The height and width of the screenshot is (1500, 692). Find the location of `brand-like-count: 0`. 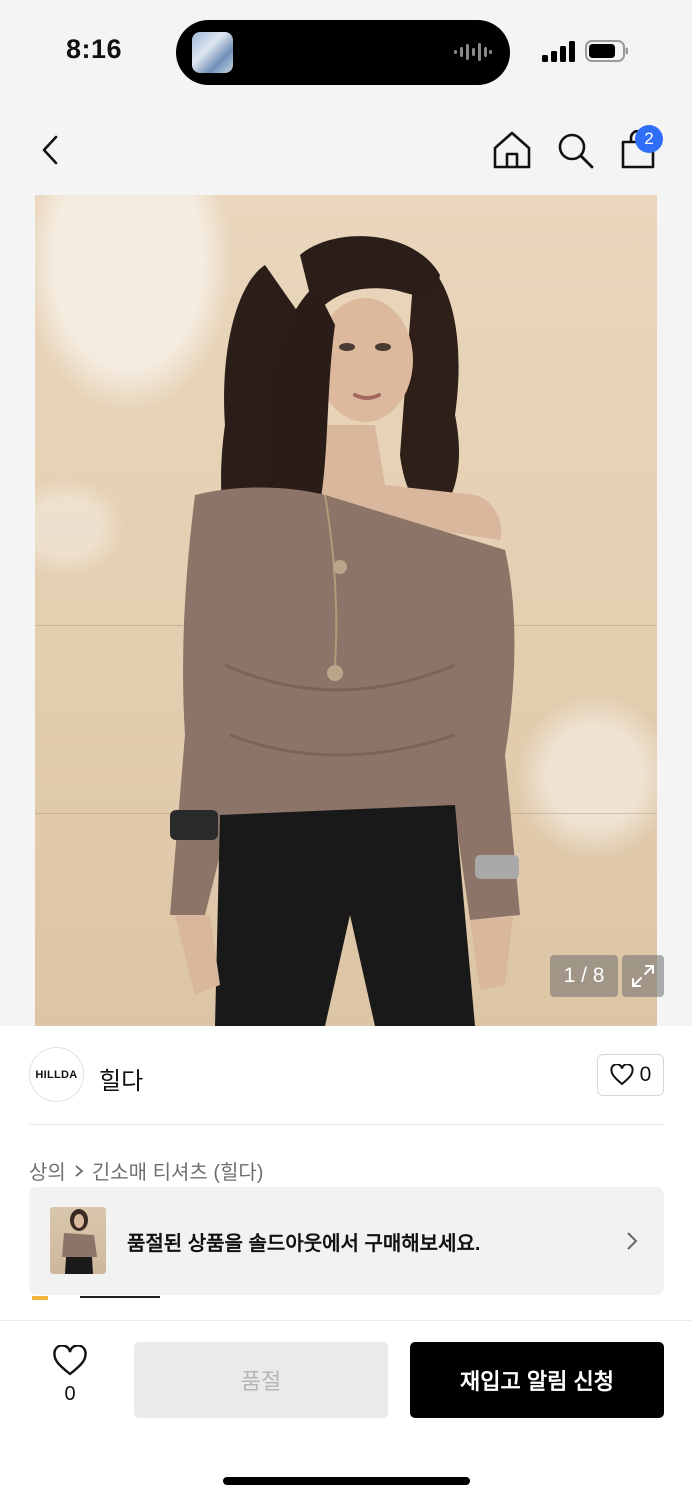

brand-like-count: 0 is located at coordinates (645, 1074).